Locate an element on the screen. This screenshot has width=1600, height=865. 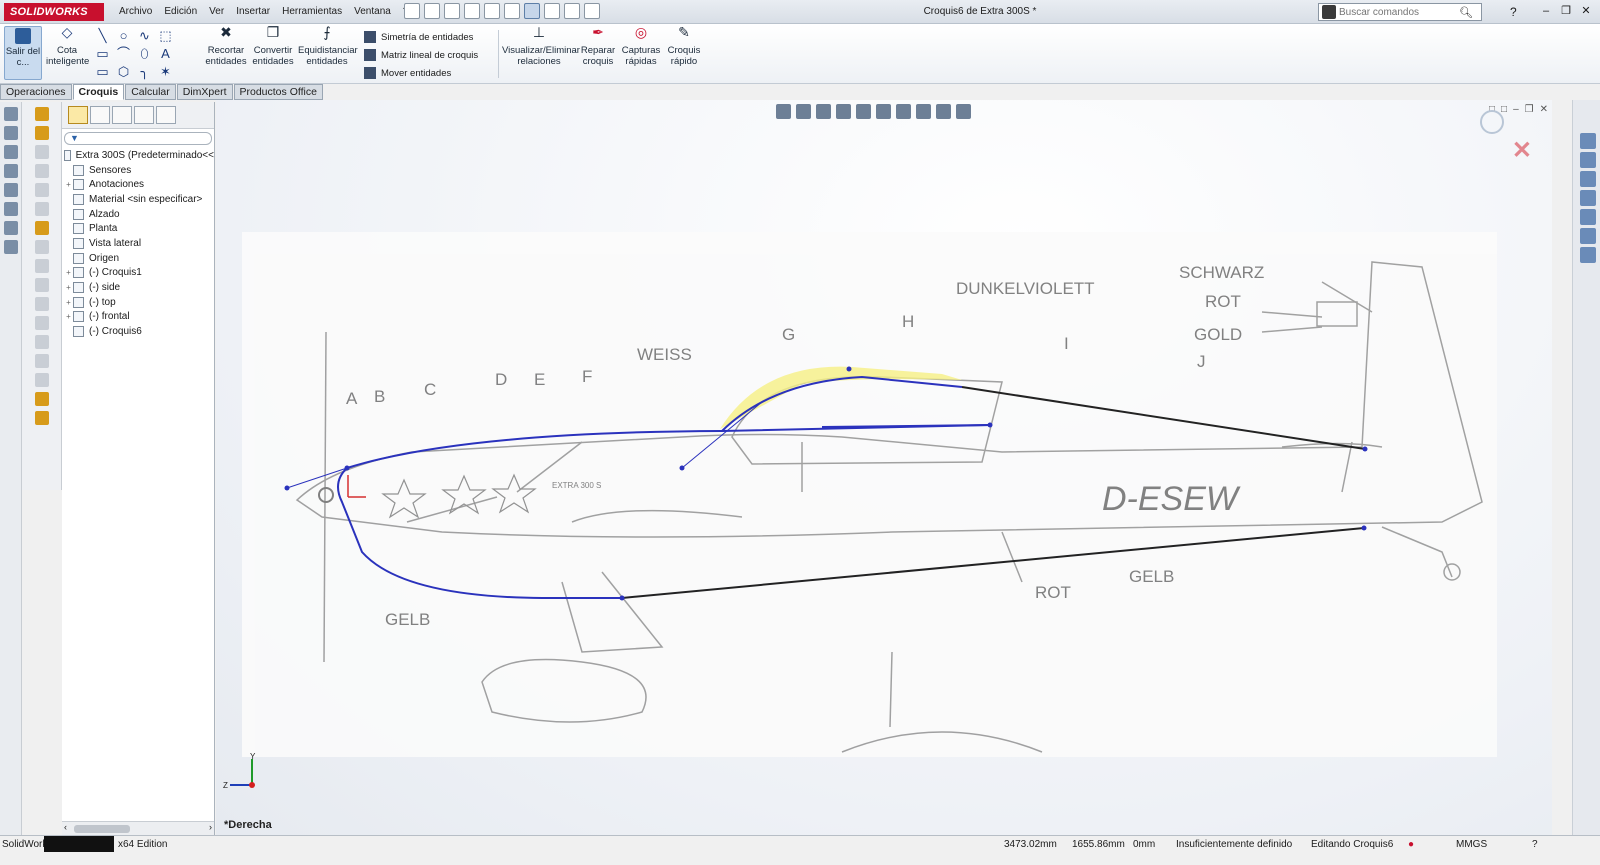
tree-item-side: + (-) side is located at coordinates (139, 287).